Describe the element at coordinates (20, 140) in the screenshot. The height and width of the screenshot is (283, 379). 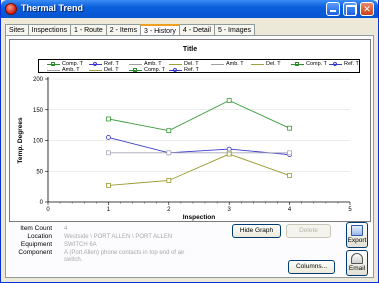
I see `y-axis-title: Temp. Degrees` at that location.